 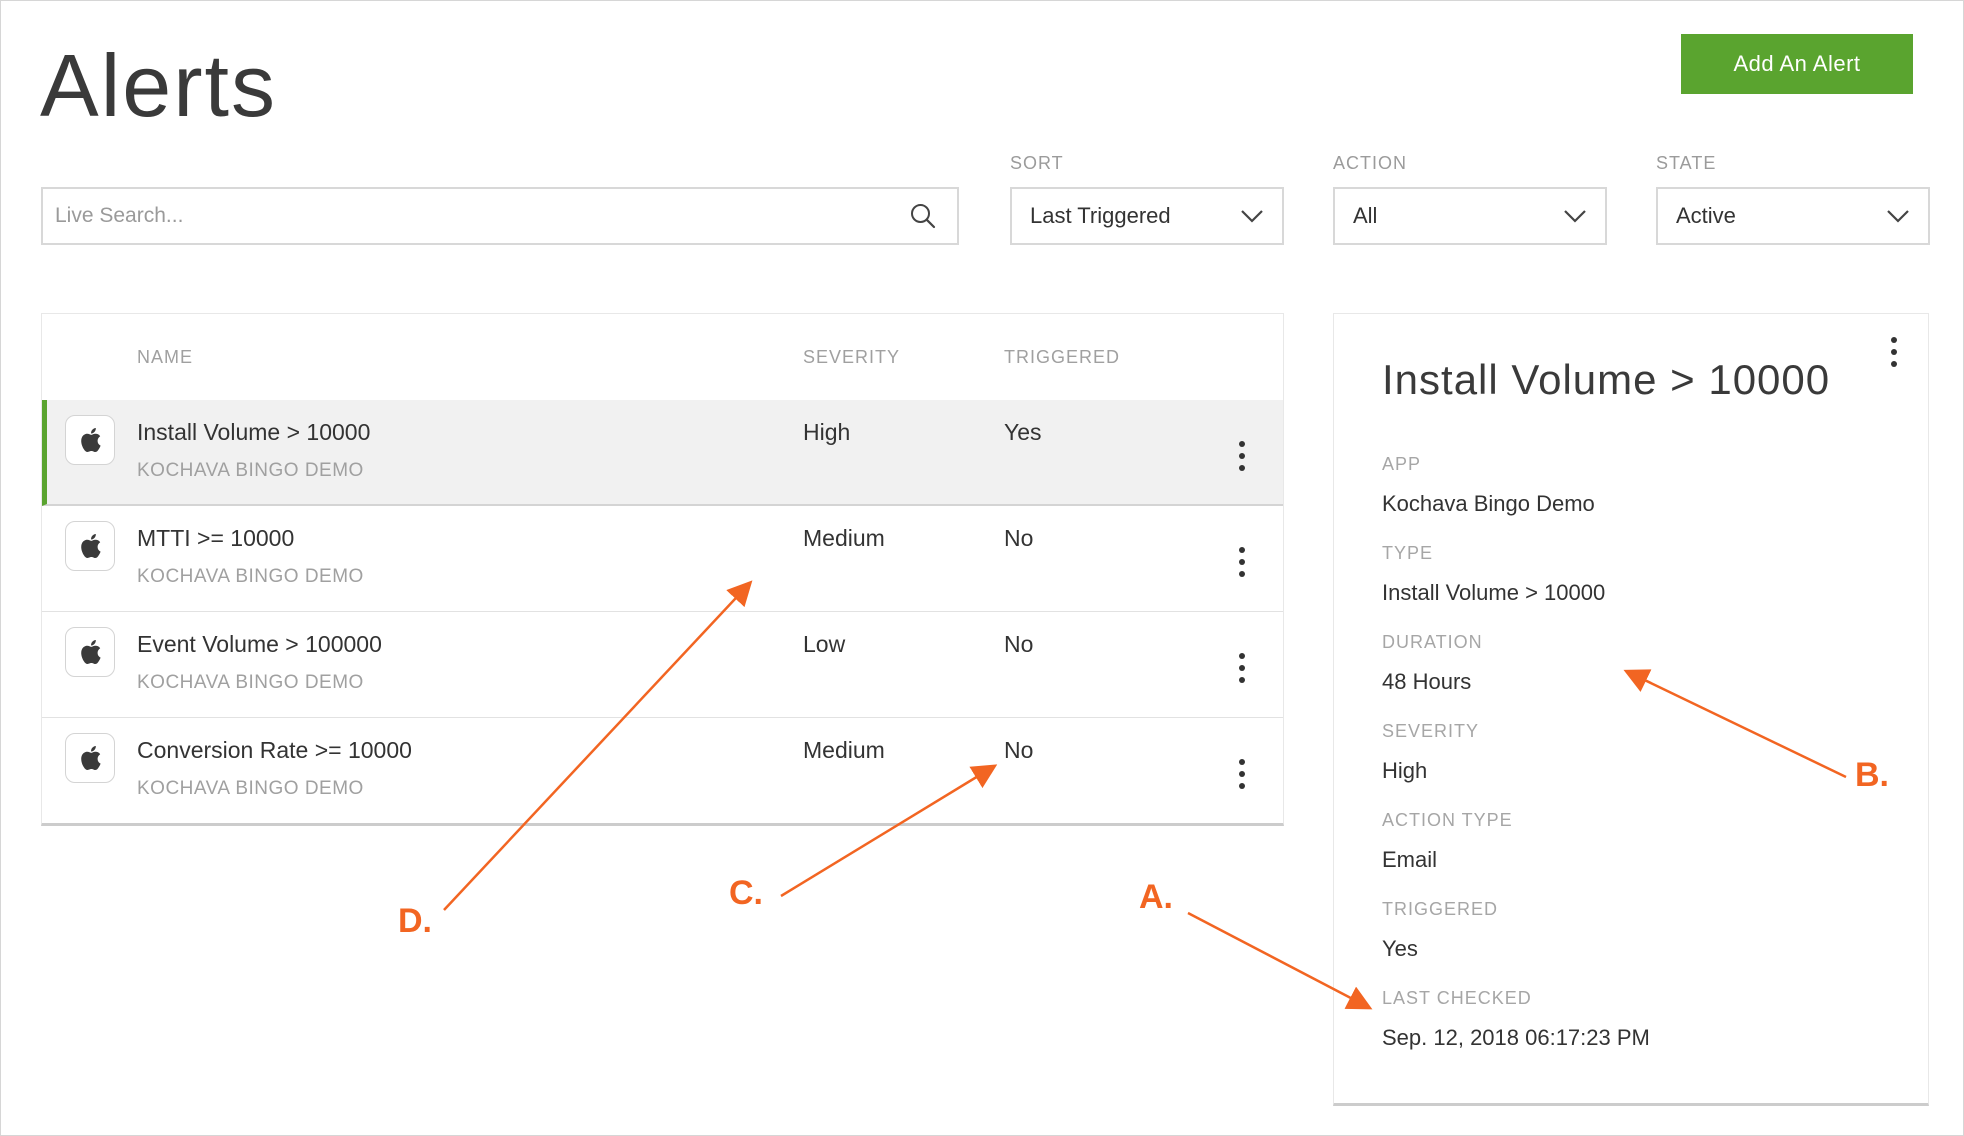 What do you see at coordinates (415, 921) in the screenshot?
I see `annotation-marker-d: D.` at bounding box center [415, 921].